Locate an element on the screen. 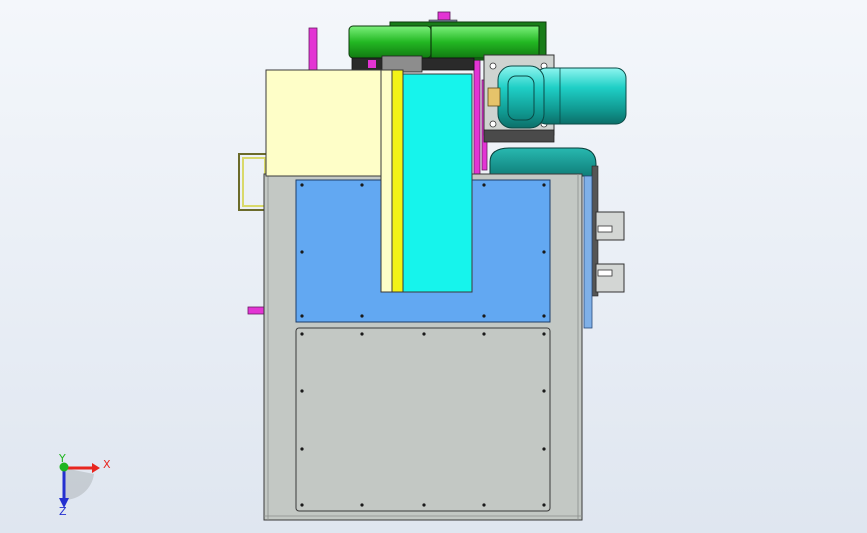 The image size is (867, 533). blue-side-strip is located at coordinates (588, 252).